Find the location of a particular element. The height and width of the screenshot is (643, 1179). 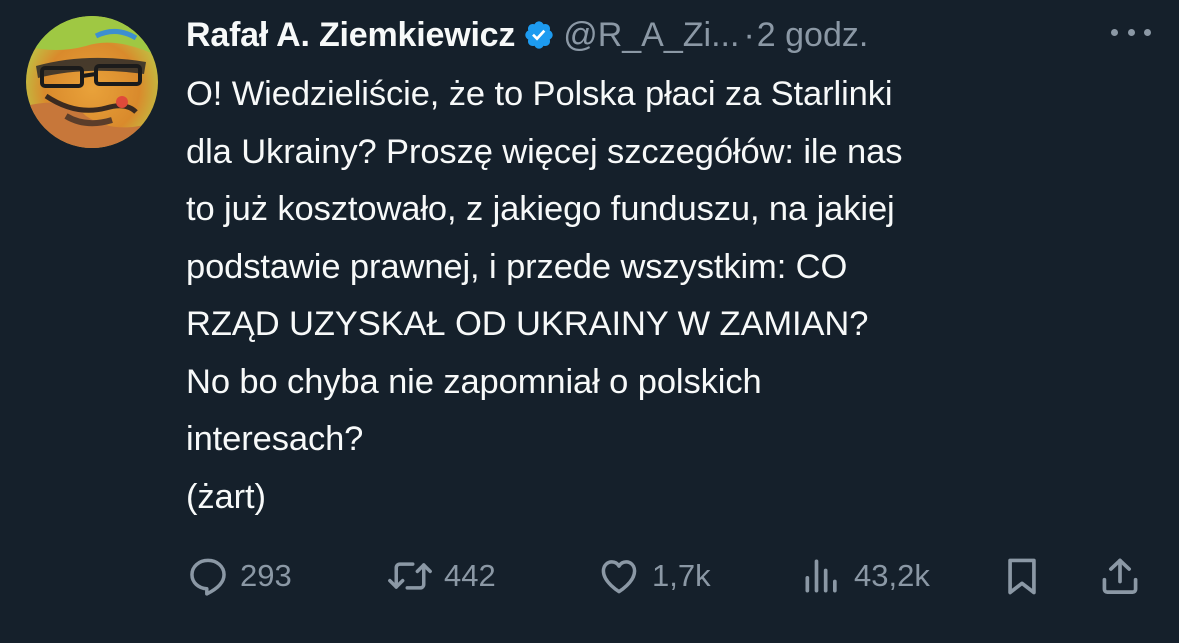

author-name: Rafał A. Ziemkiewicz is located at coordinates (350, 35).